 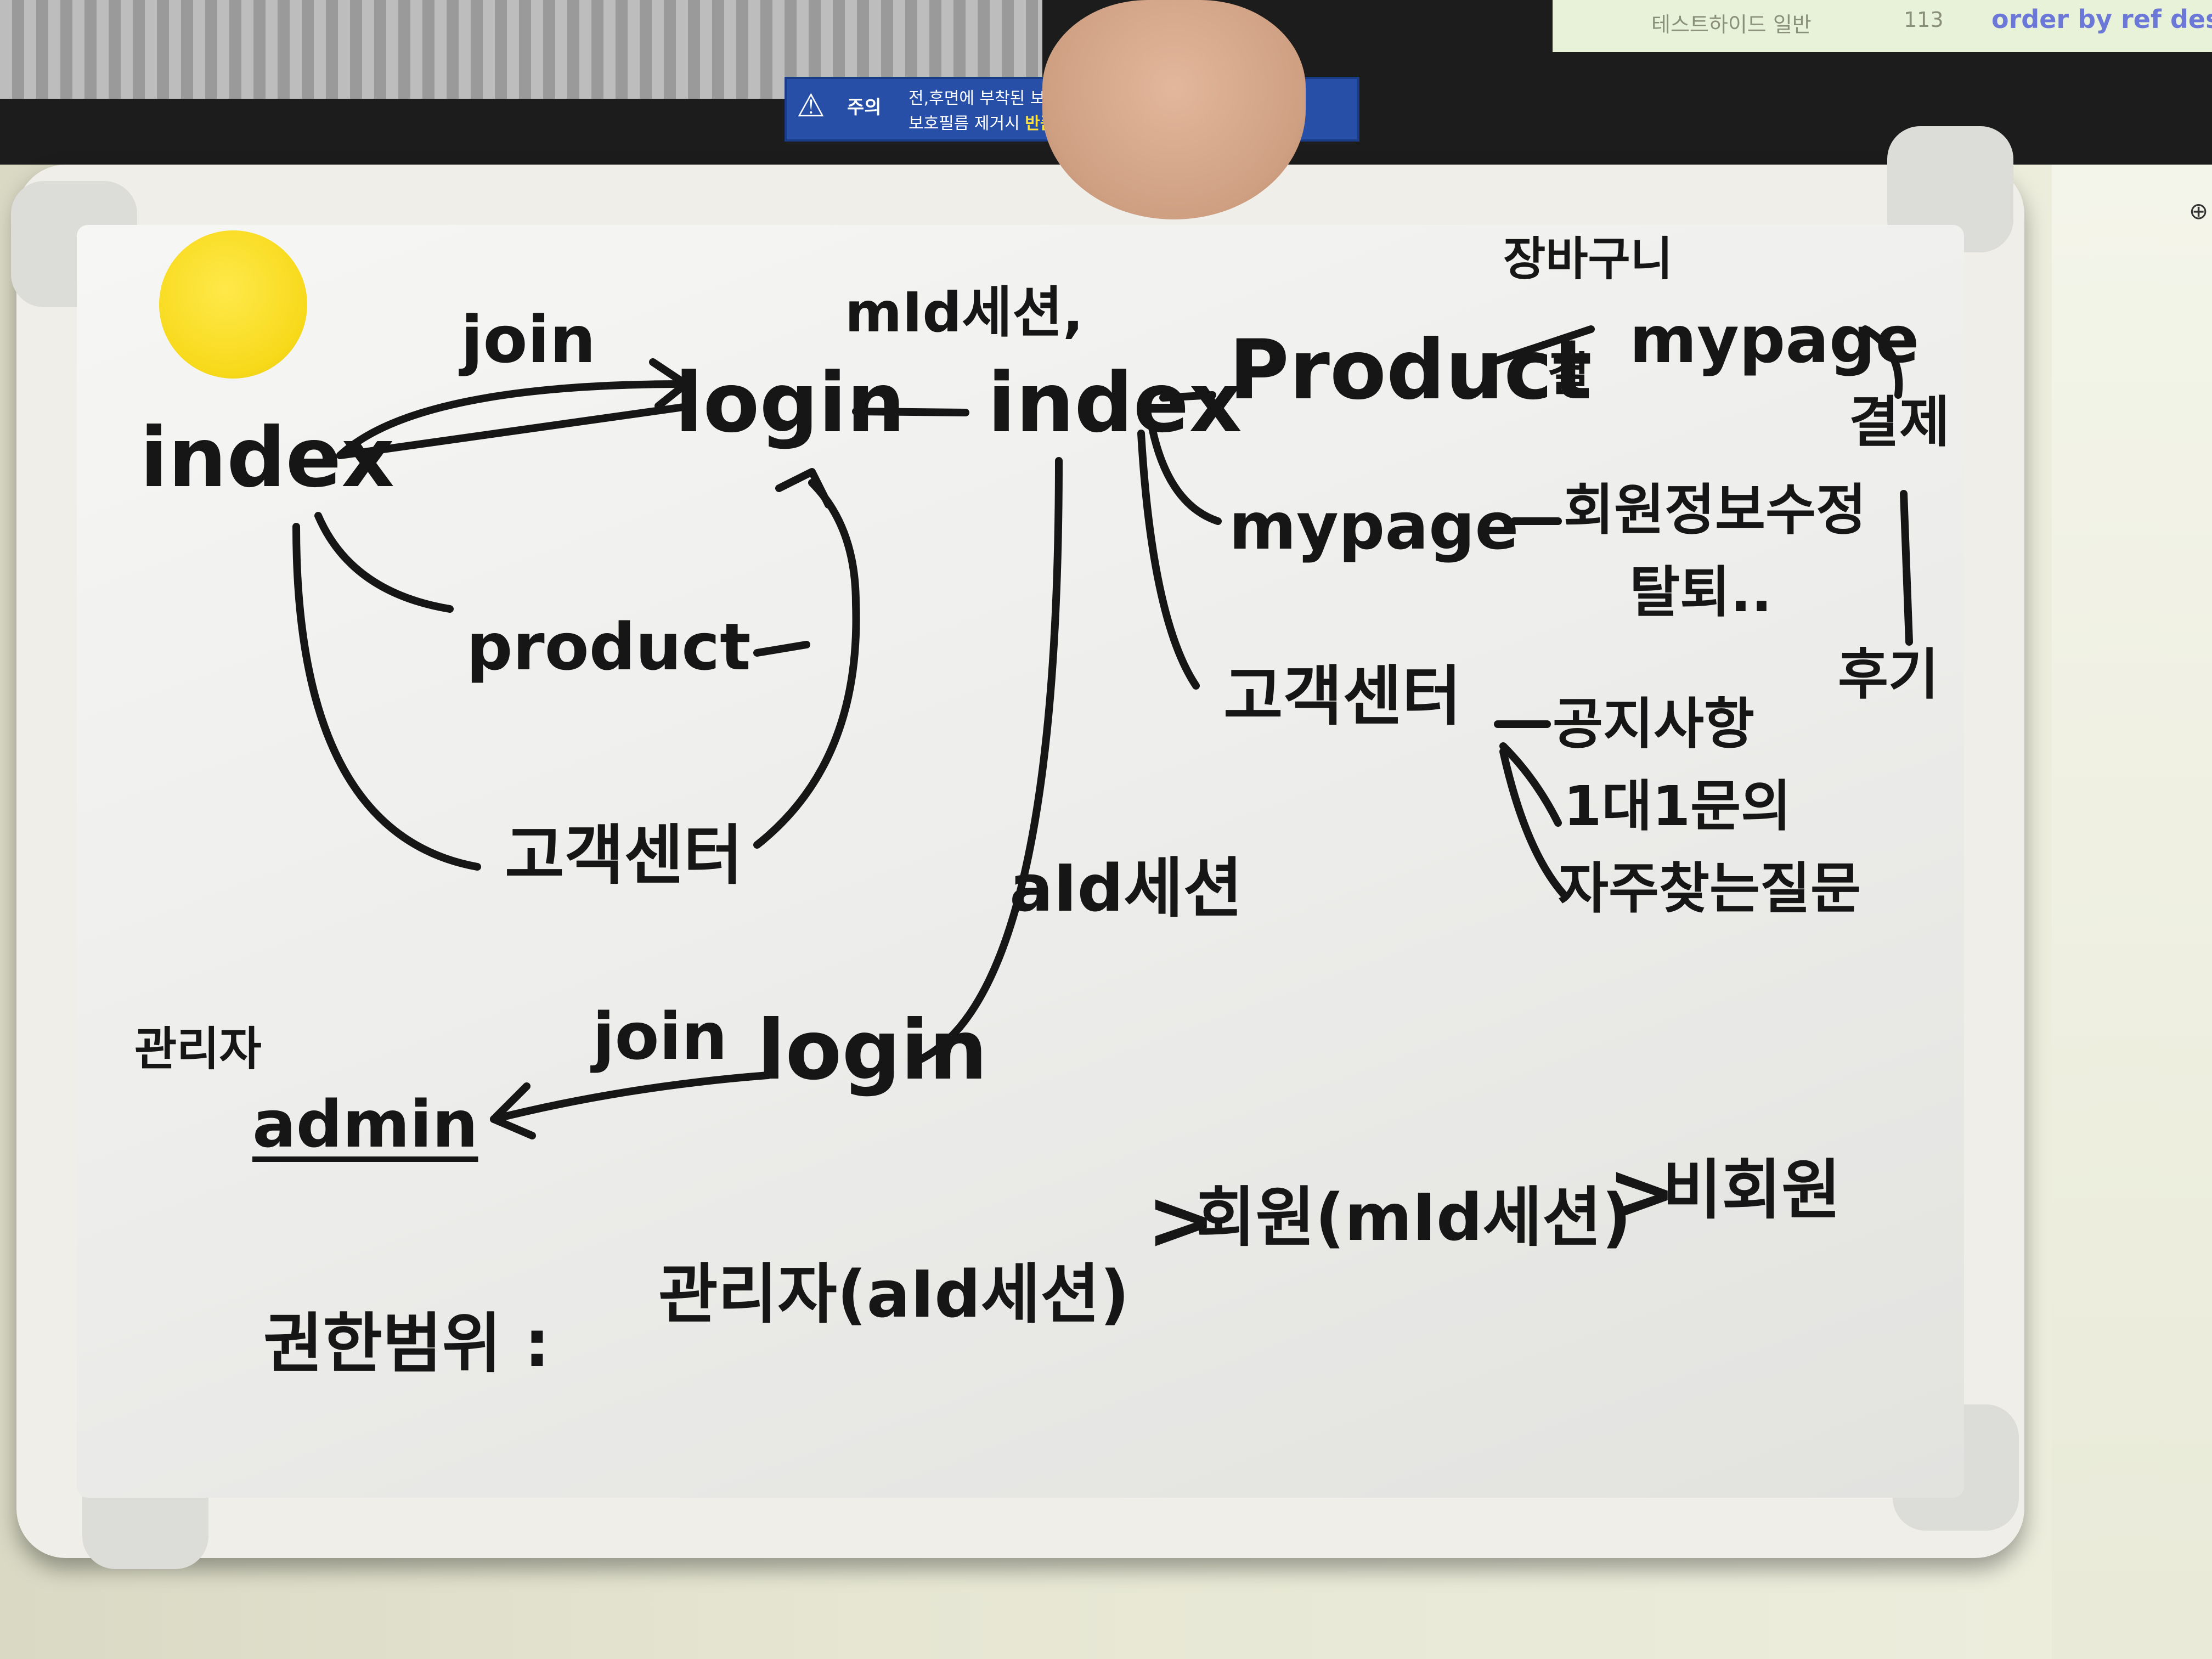 What do you see at coordinates (894, 1294) in the screenshot?
I see `label-rank-admin: 관리자(aId세션)` at bounding box center [894, 1294].